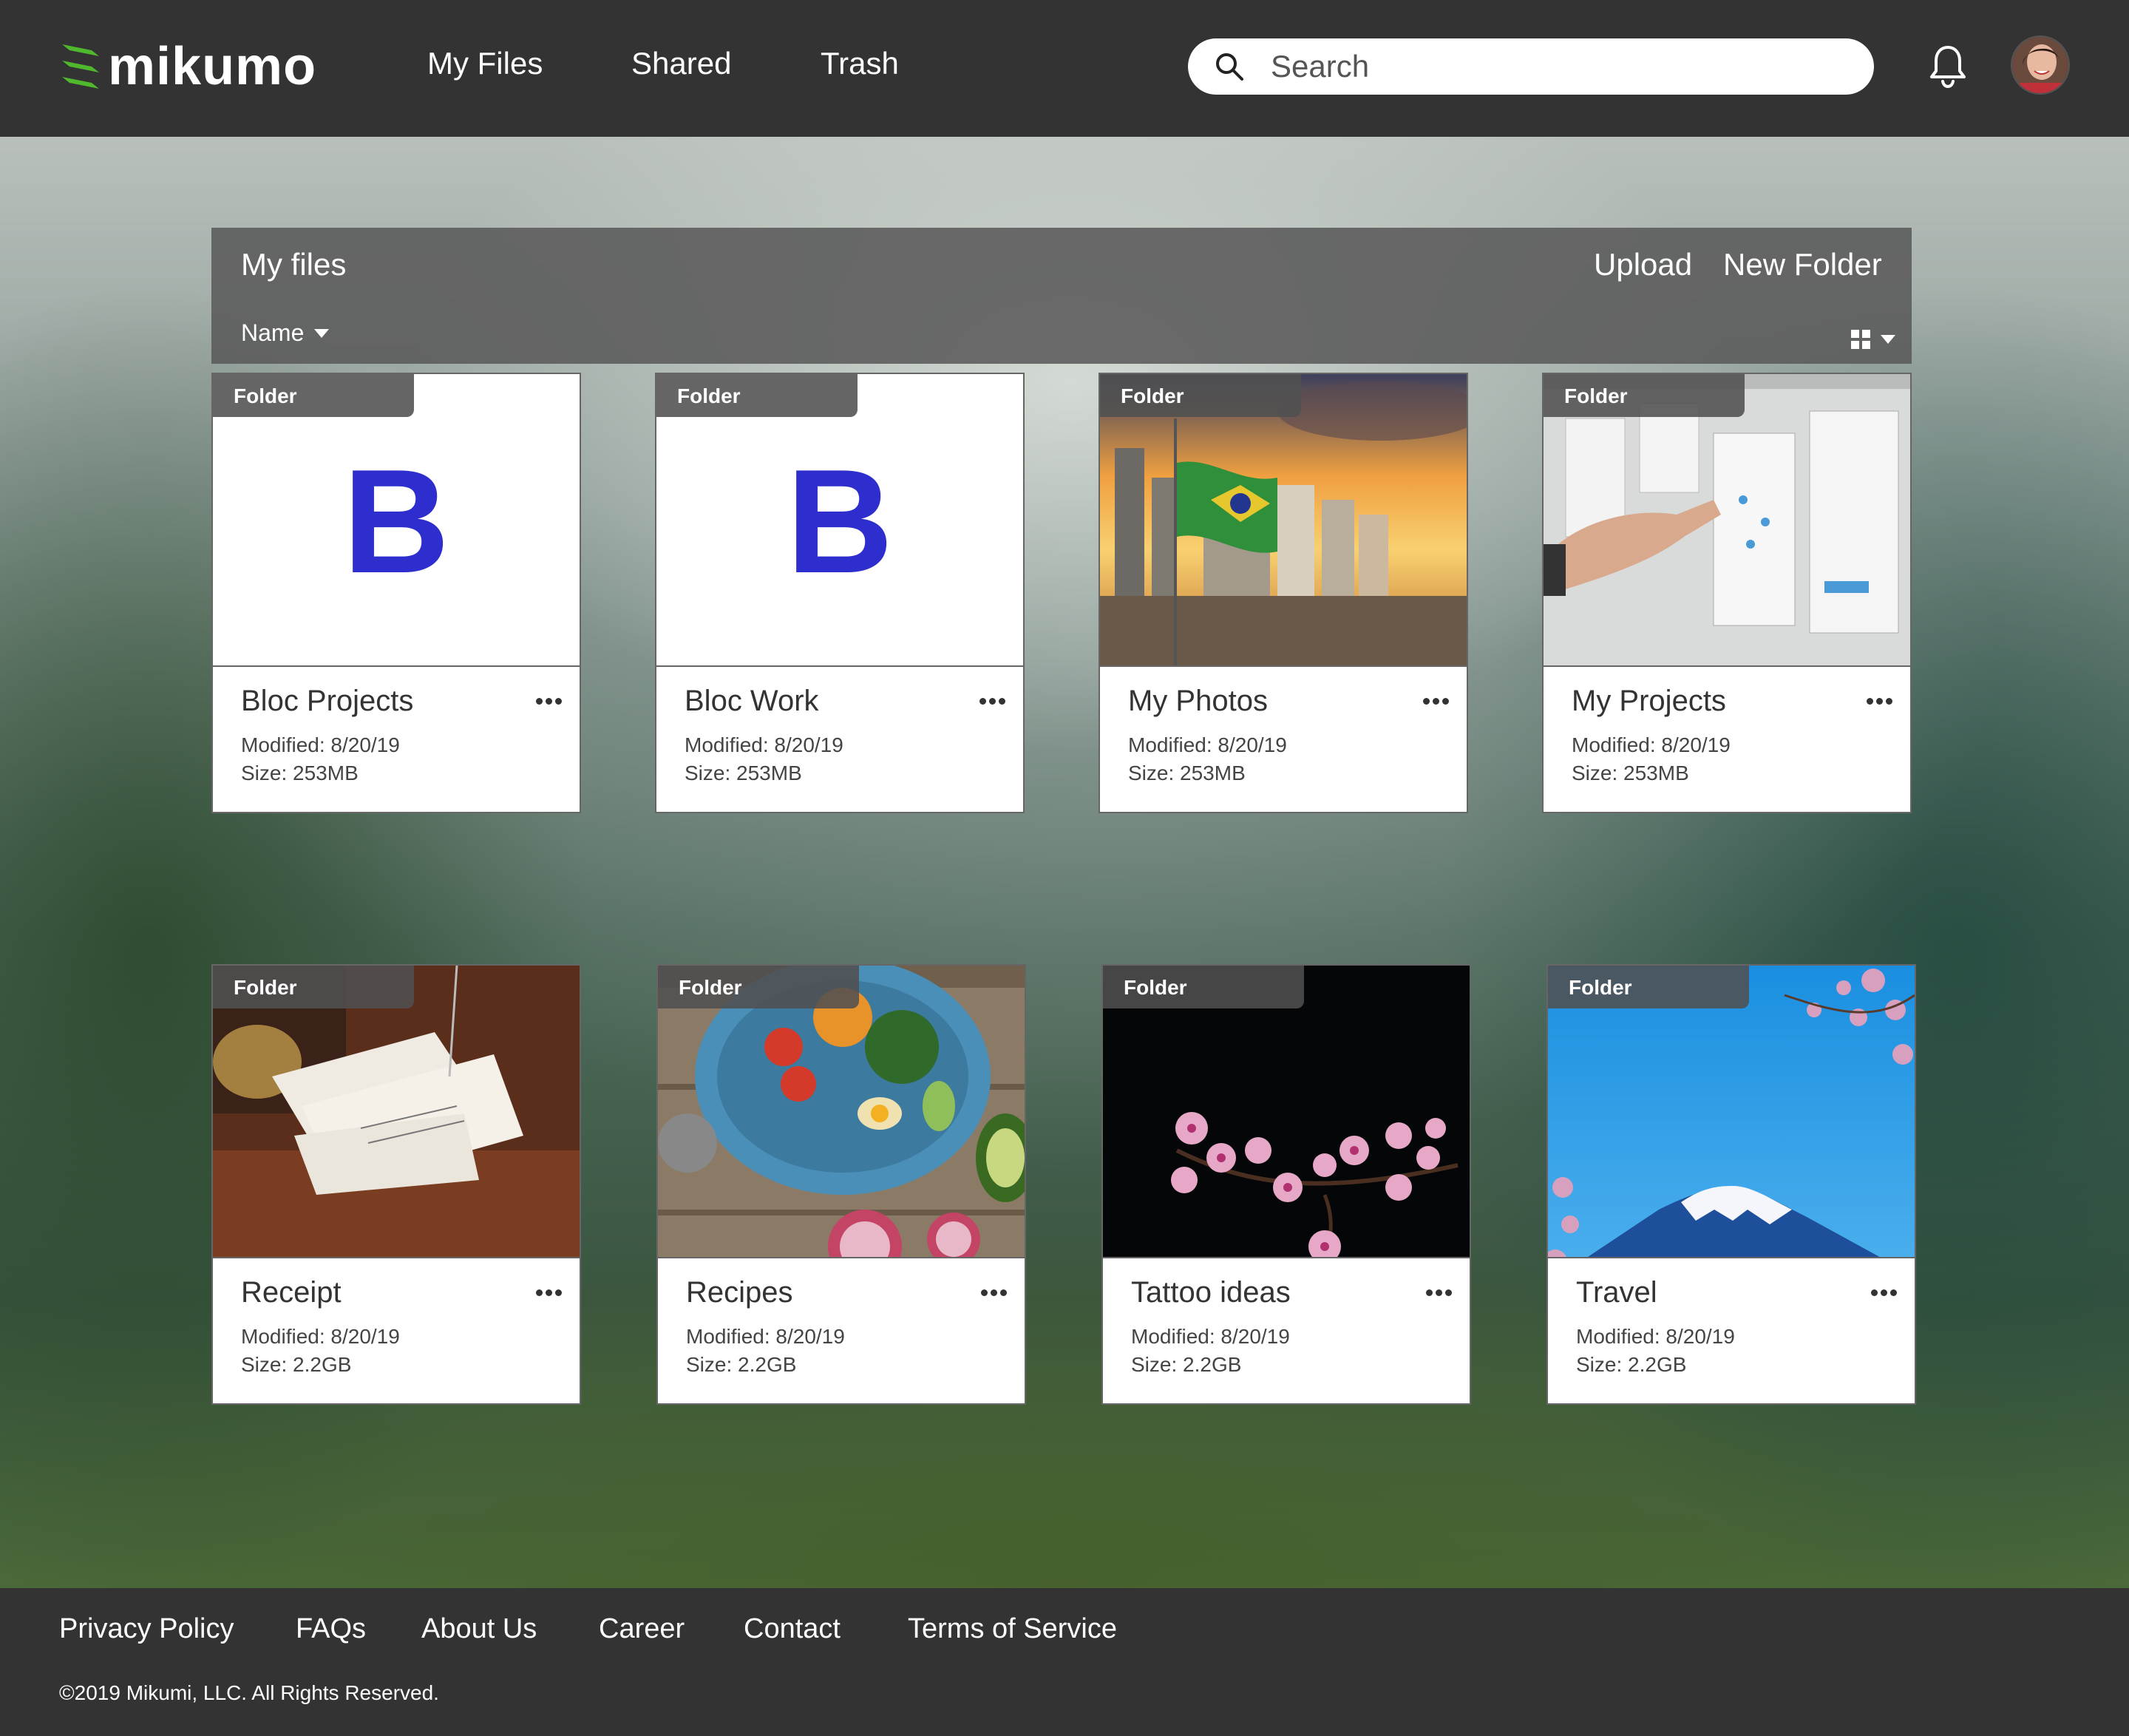 The height and width of the screenshot is (1736, 2129). Describe the element at coordinates (642, 1629) in the screenshot. I see `footer-link-career: Career` at that location.